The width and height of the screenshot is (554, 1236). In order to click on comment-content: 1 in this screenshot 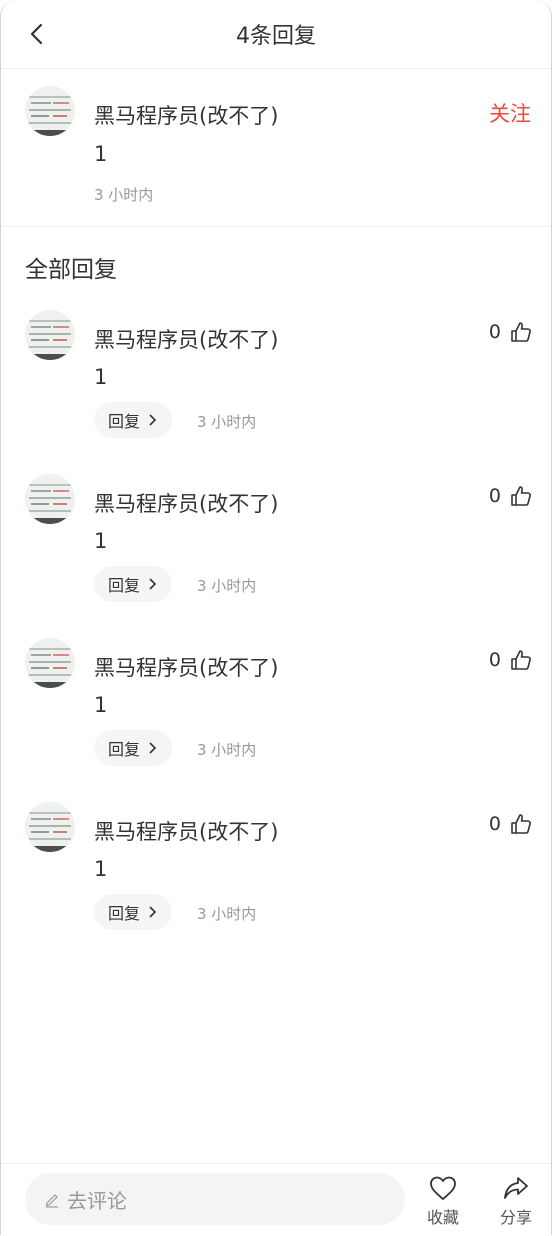, I will do `click(101, 154)`.